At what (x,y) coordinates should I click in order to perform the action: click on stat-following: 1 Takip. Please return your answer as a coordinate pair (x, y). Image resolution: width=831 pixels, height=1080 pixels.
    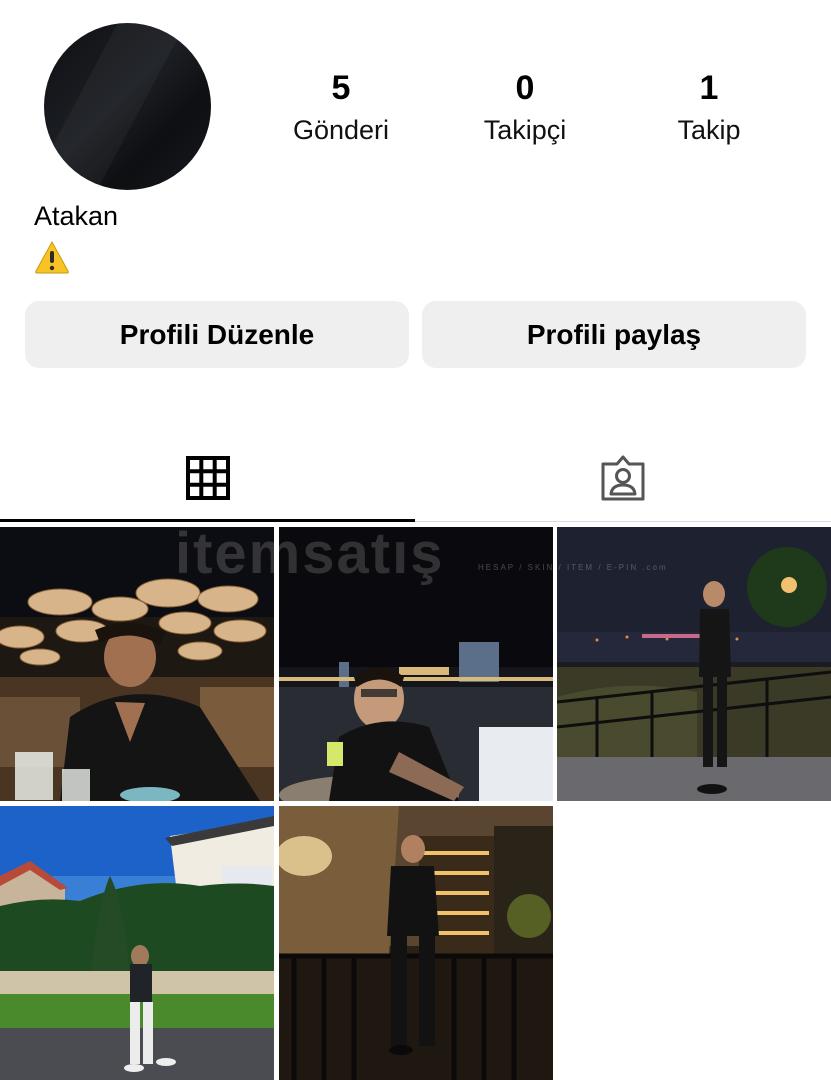
    Looking at the image, I should click on (709, 108).